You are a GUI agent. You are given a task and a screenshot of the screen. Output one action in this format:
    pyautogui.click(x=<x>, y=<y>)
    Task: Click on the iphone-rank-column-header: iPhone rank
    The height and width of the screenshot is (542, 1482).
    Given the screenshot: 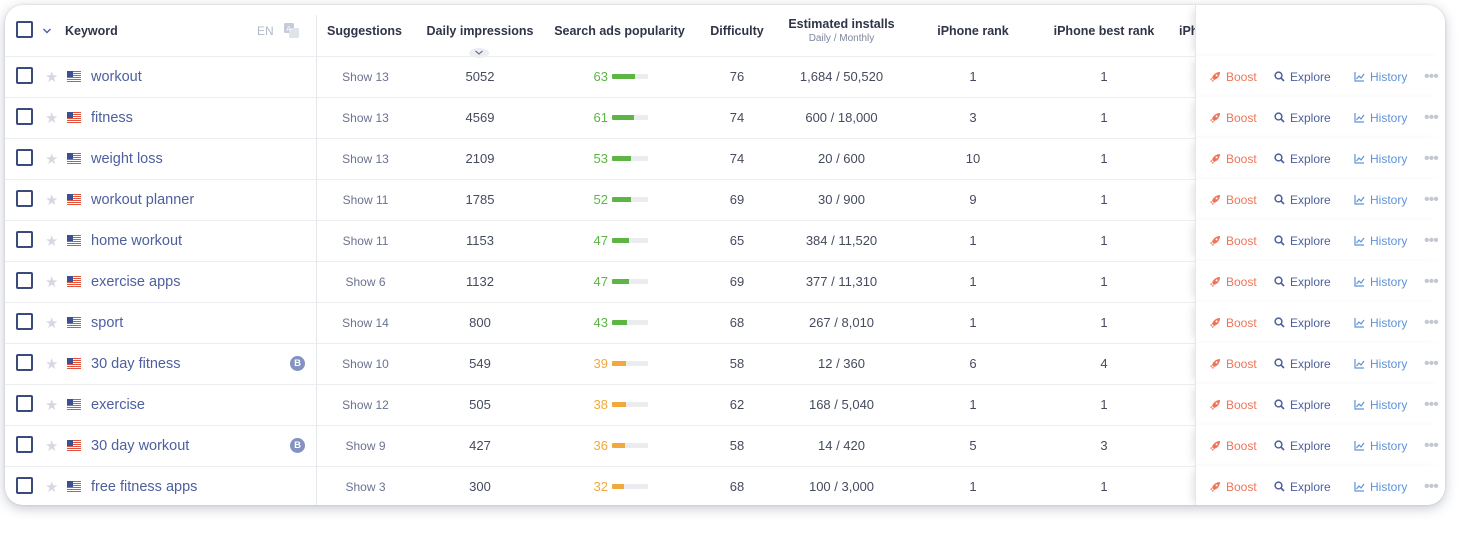 What is the action you would take?
    pyautogui.click(x=973, y=30)
    